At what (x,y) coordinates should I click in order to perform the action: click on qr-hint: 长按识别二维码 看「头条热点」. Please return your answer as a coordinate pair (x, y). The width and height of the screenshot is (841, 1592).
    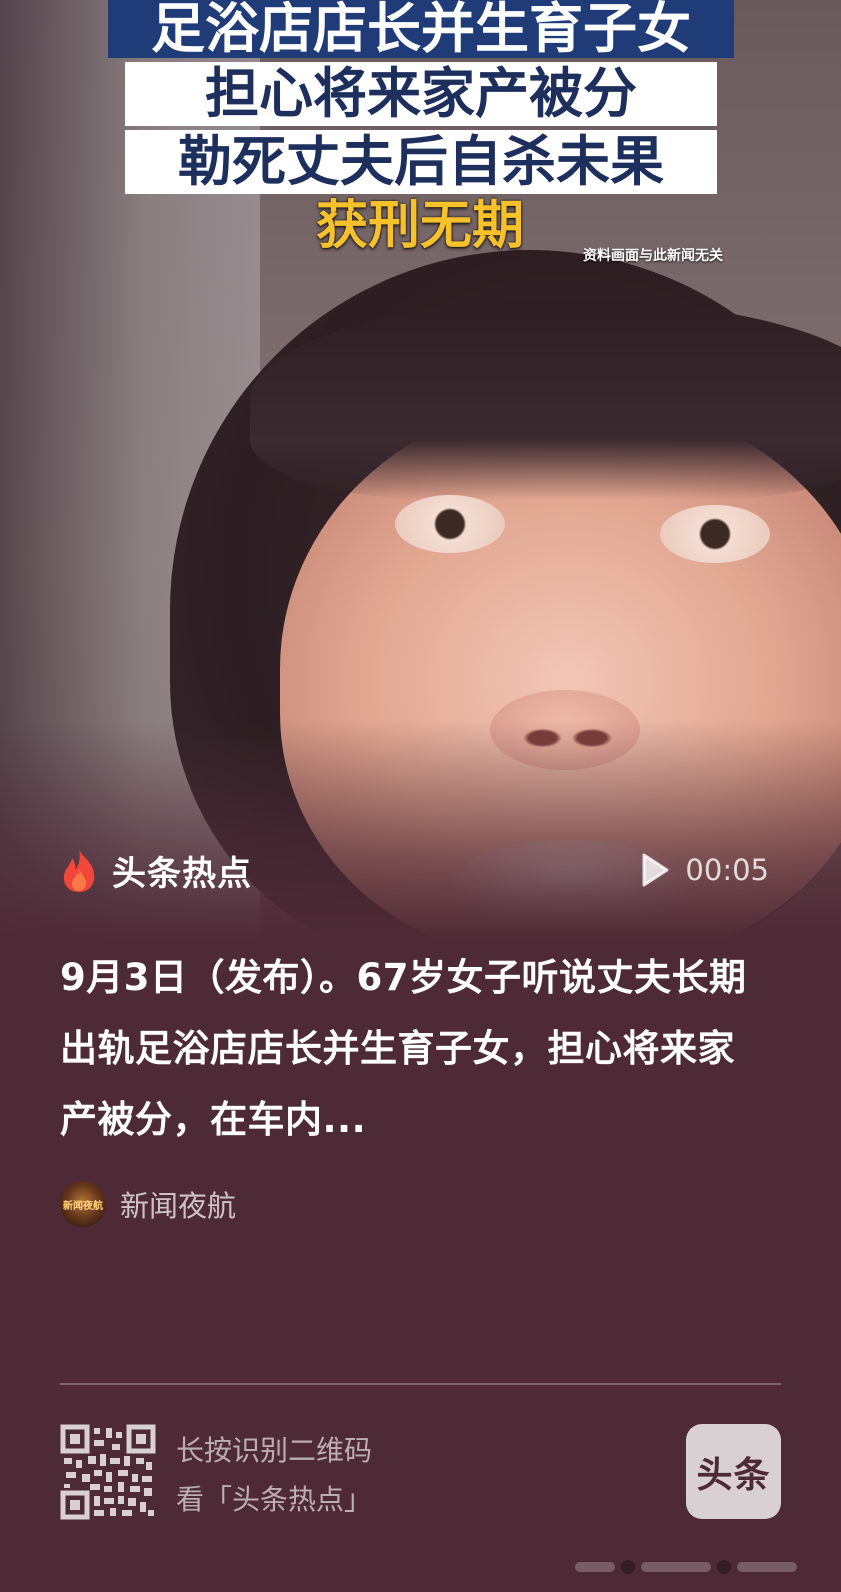
    Looking at the image, I should click on (274, 1475).